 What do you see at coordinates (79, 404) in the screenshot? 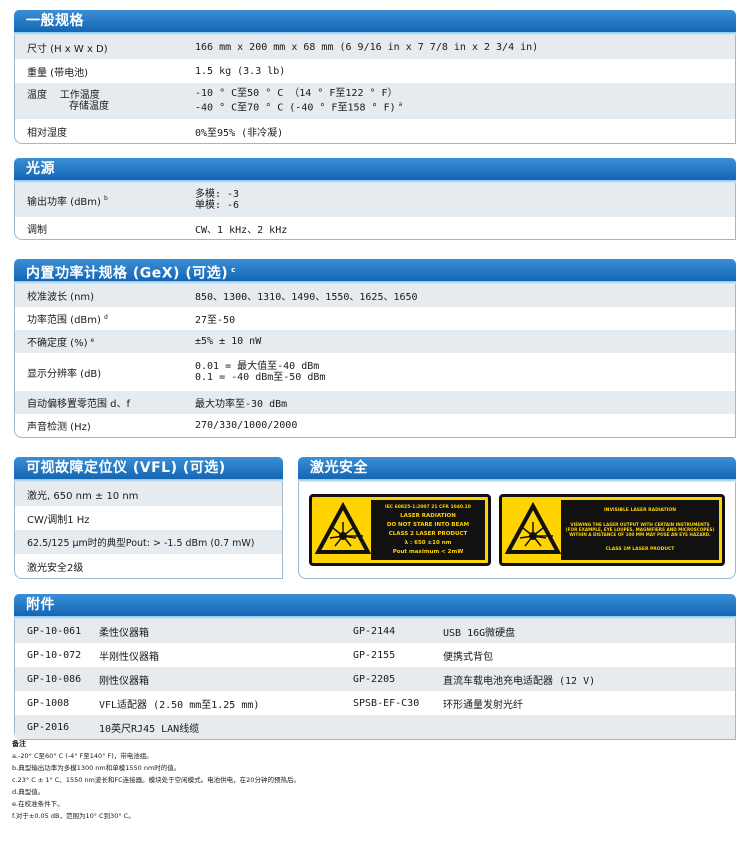
I see `spec-label: 自动偏移置零范围 d、f` at bounding box center [79, 404].